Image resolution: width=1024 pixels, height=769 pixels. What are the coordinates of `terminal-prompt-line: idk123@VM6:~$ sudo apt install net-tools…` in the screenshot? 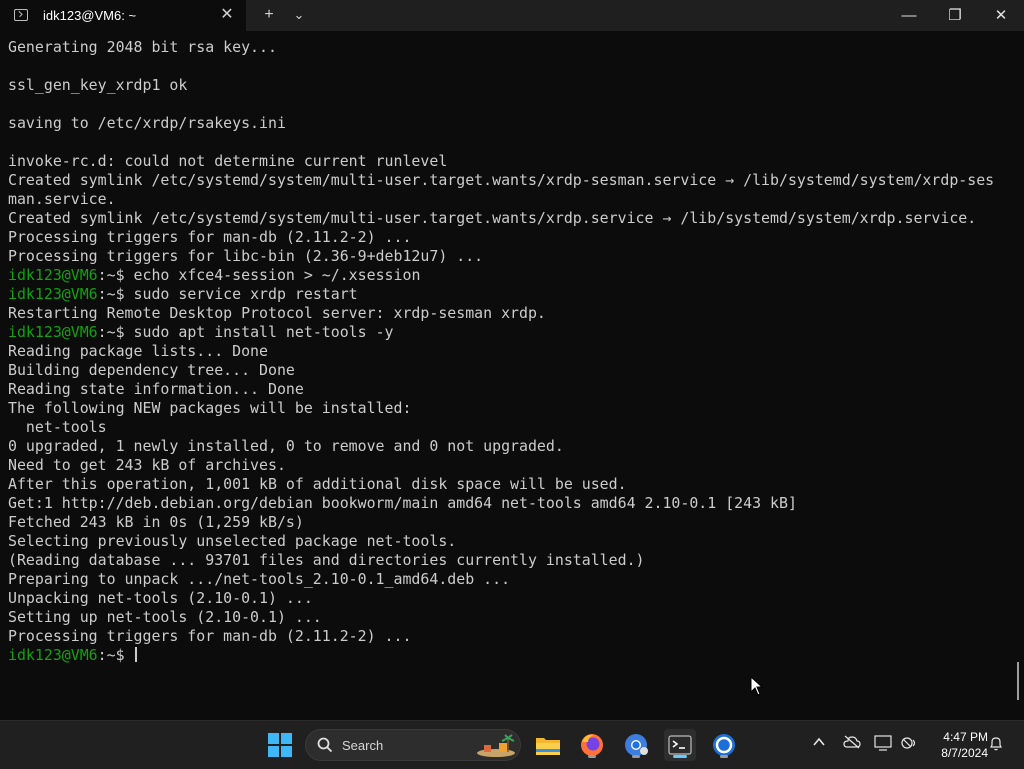 It's located at (513, 332).